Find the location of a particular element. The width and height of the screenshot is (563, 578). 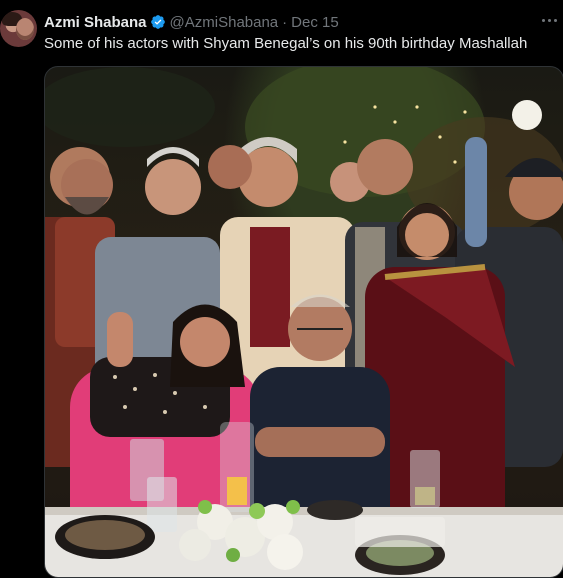

more-options-icon is located at coordinates (549, 20).